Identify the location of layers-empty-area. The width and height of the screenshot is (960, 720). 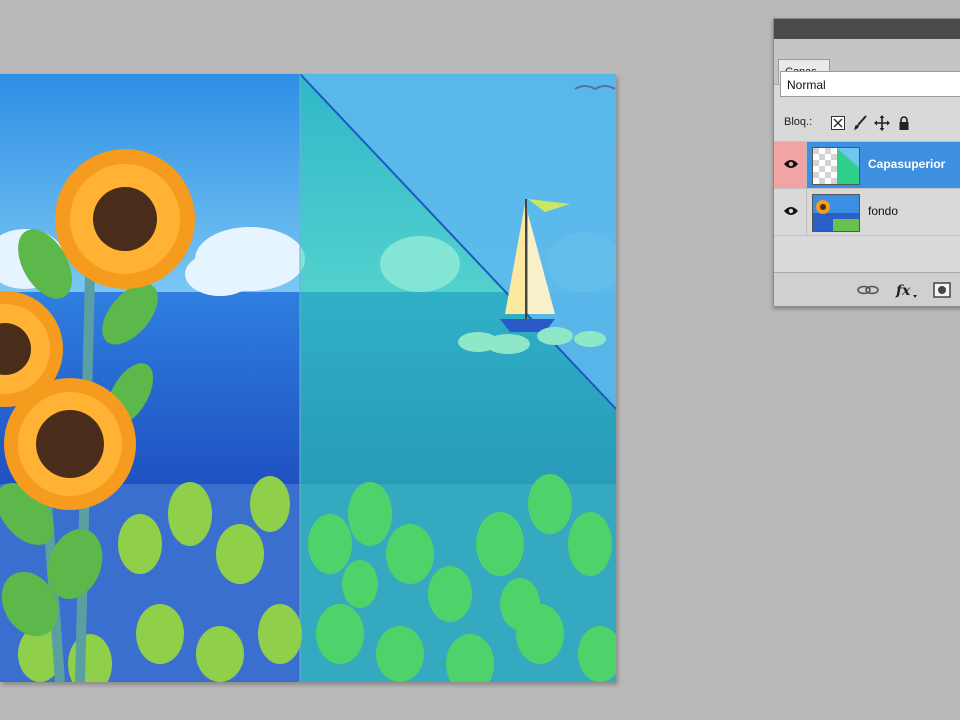
(867, 254).